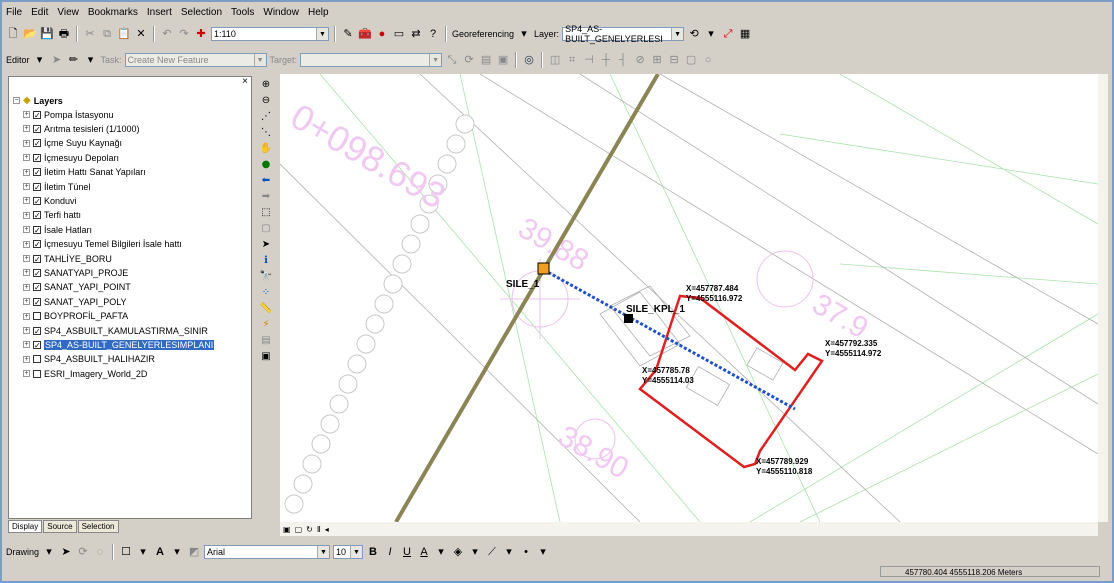 The height and width of the screenshot is (583, 1114). I want to click on layer-item: + ✓ TAHLİYE_BORU, so click(67, 258).